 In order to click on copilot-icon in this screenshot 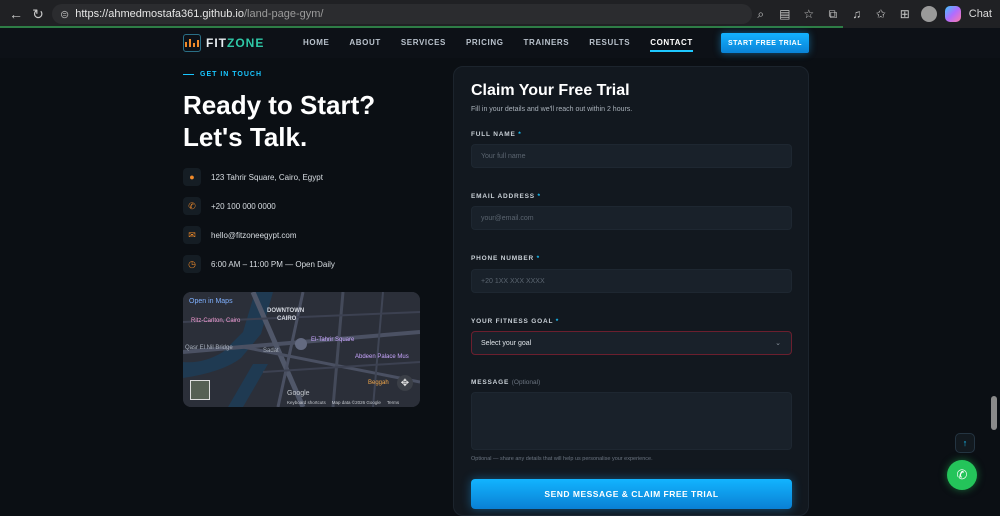, I will do `click(952, 14)`.